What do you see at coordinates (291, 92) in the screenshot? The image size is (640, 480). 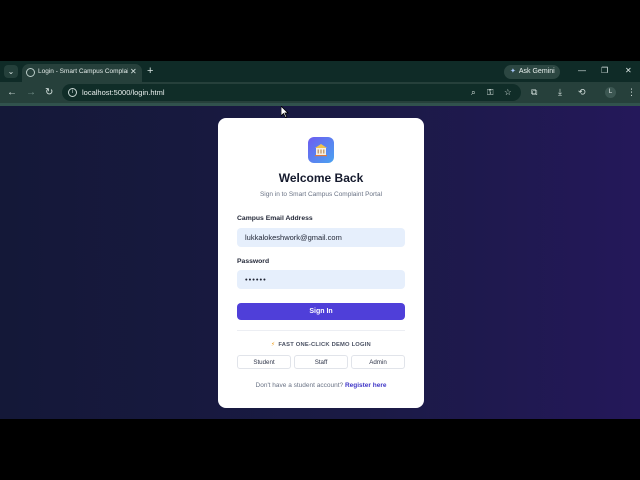 I see `address-bar: i localhost:5000/login.html ⌕ ⚿ ☆` at bounding box center [291, 92].